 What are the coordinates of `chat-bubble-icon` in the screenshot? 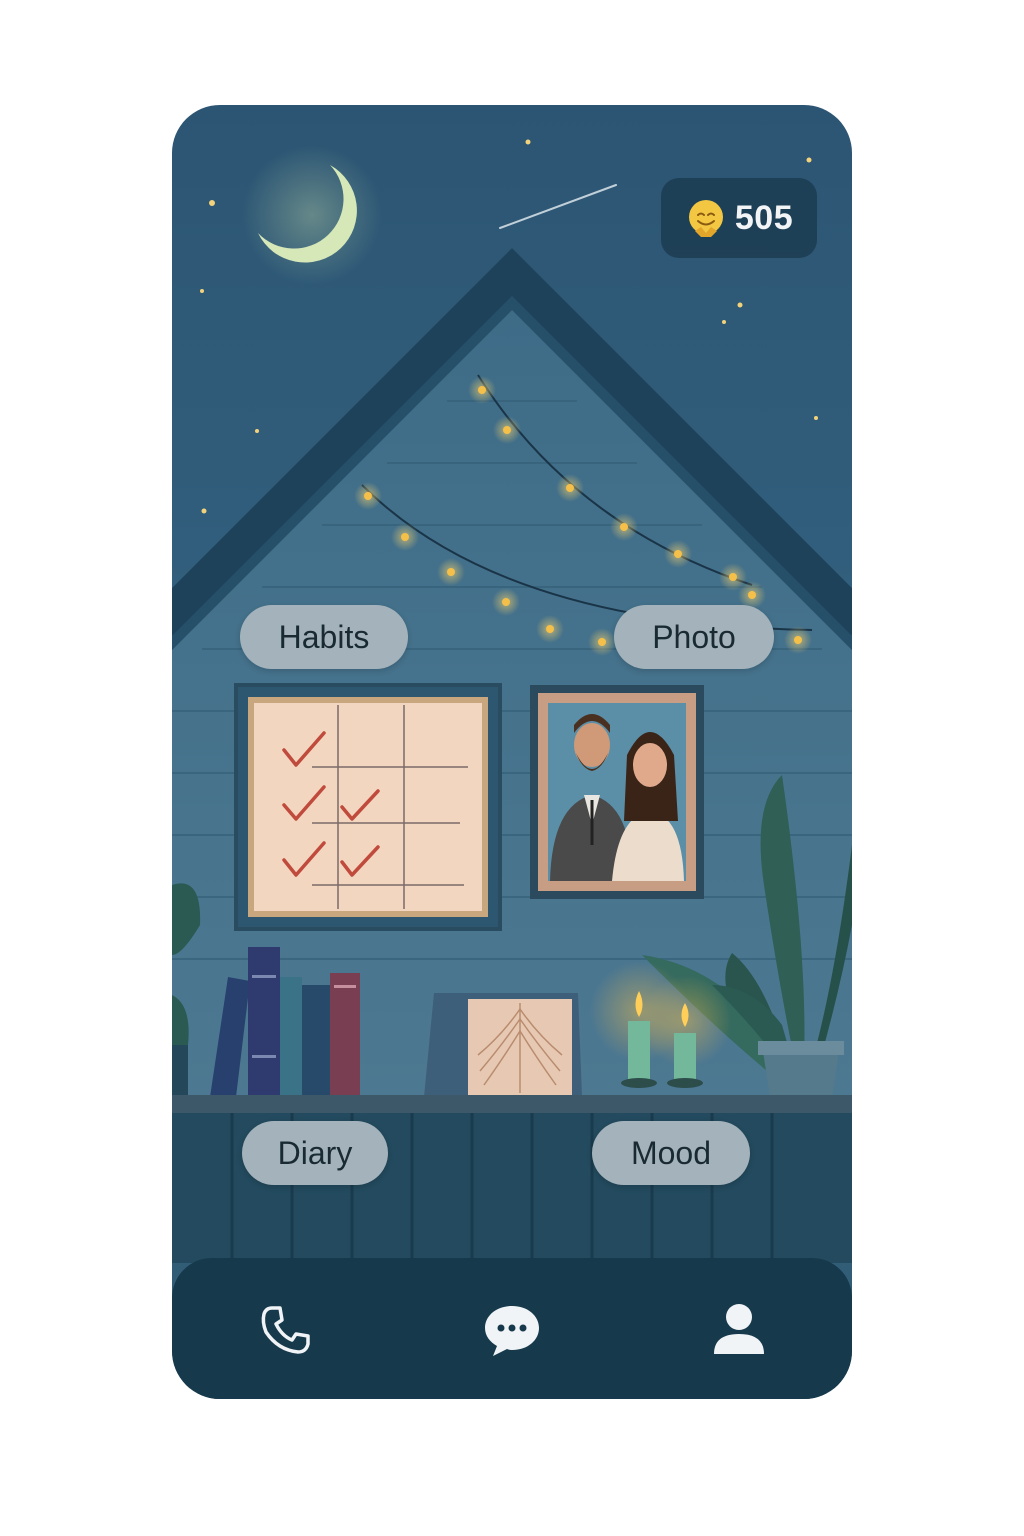 It's located at (511, 1330).